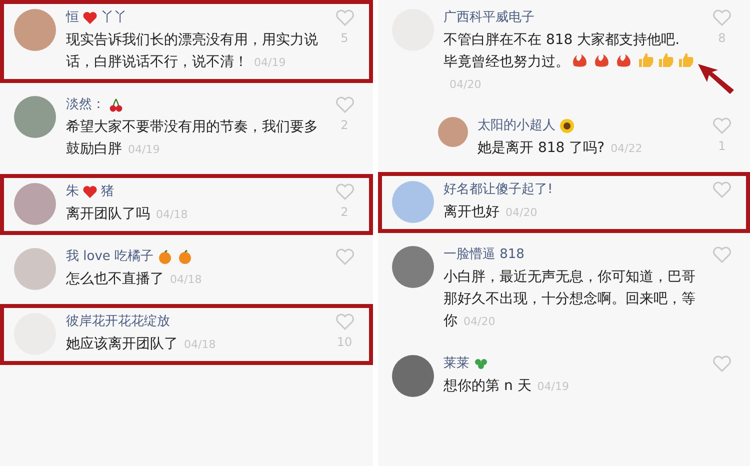 This screenshot has width=750, height=466. What do you see at coordinates (571, 364) in the screenshot?
I see `user-name: 莱莱` at bounding box center [571, 364].